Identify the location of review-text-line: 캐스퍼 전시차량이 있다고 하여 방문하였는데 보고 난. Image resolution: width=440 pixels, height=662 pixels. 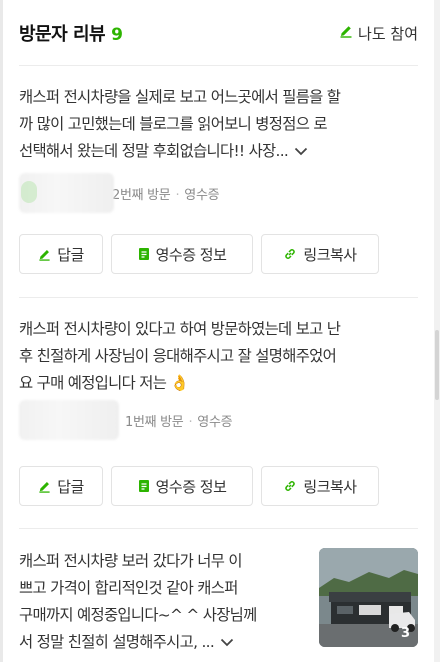
(180, 329).